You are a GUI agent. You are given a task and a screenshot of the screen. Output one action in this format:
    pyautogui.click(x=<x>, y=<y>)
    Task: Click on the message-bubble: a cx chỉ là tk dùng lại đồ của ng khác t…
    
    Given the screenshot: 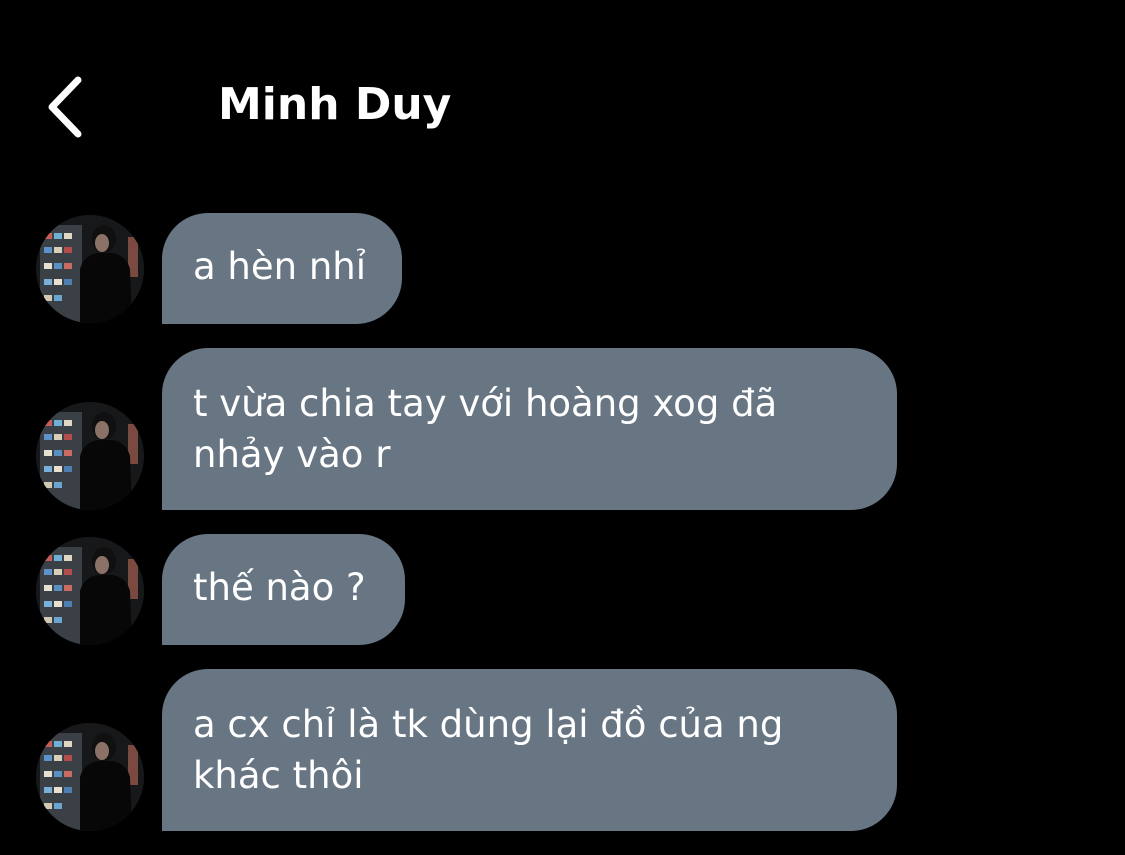 What is the action you would take?
    pyautogui.click(x=529, y=750)
    